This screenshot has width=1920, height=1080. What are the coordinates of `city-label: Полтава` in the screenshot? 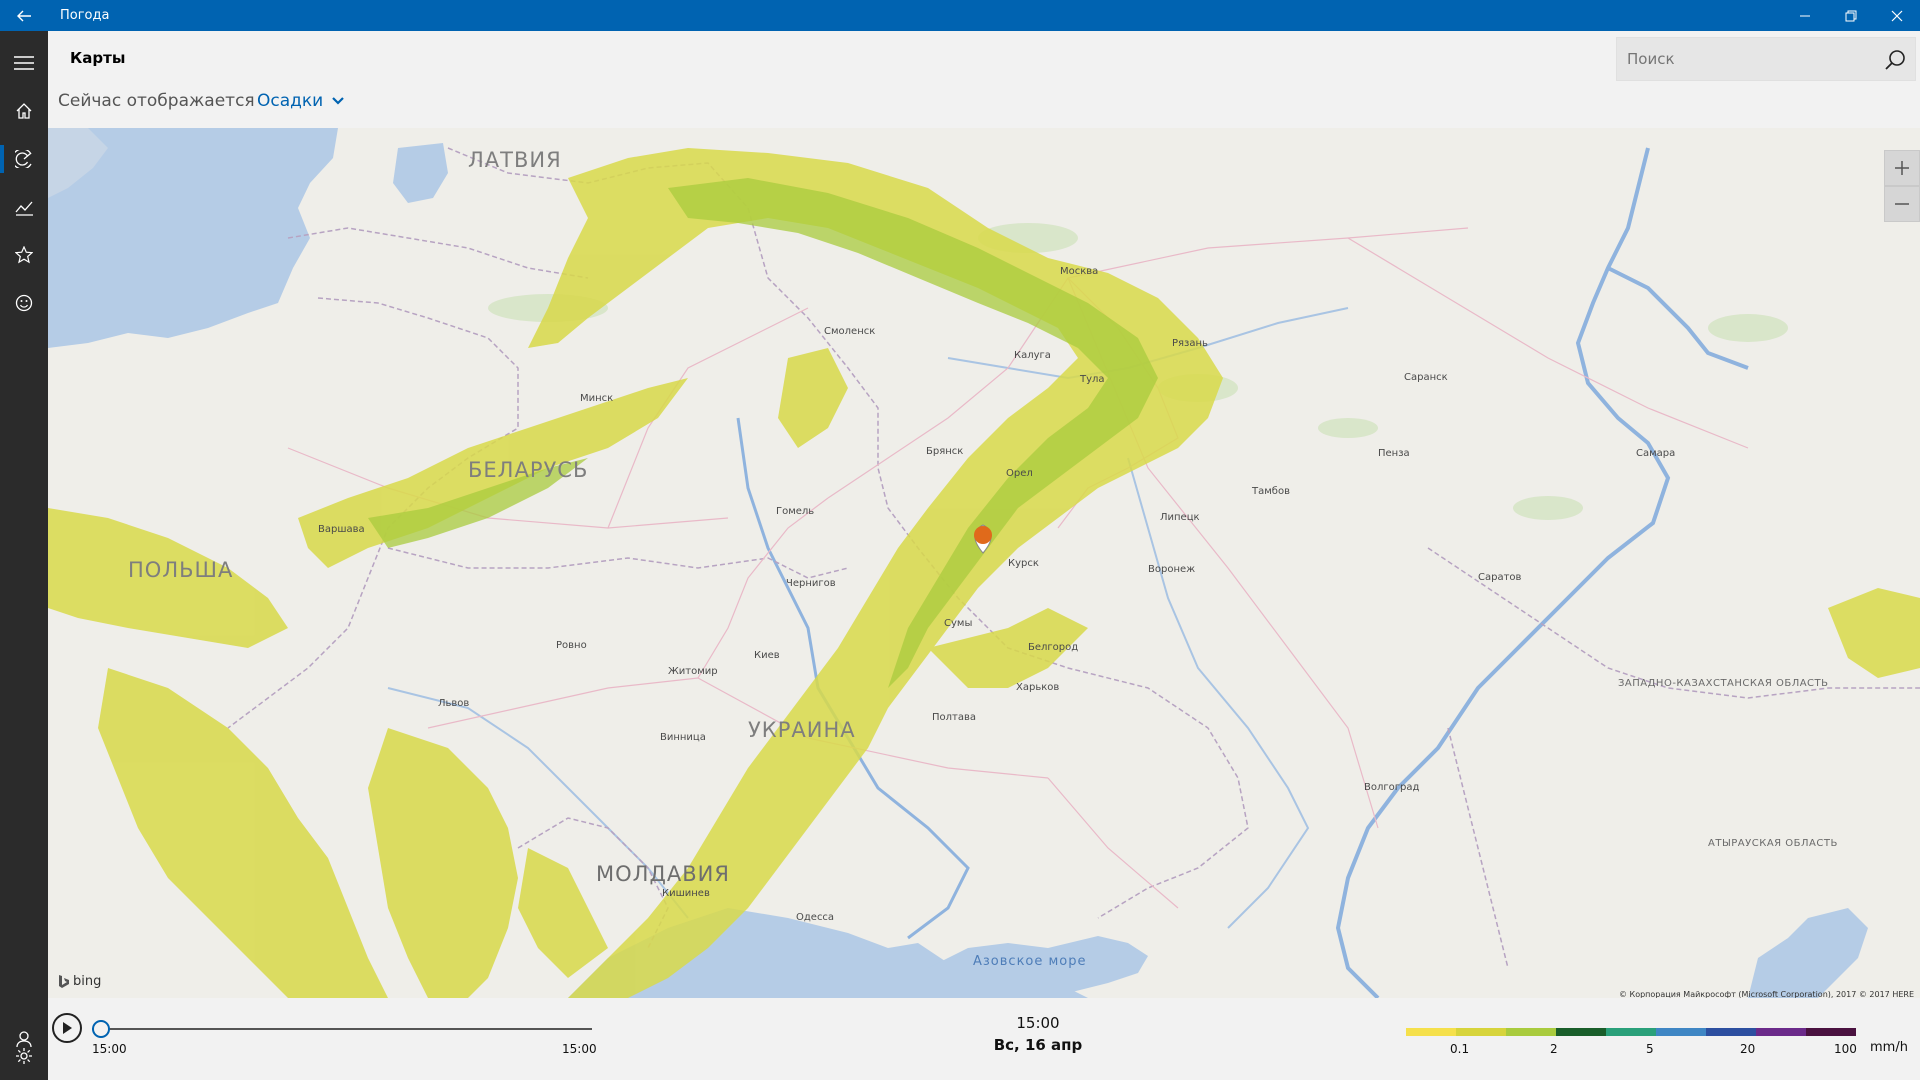 It's located at (954, 717).